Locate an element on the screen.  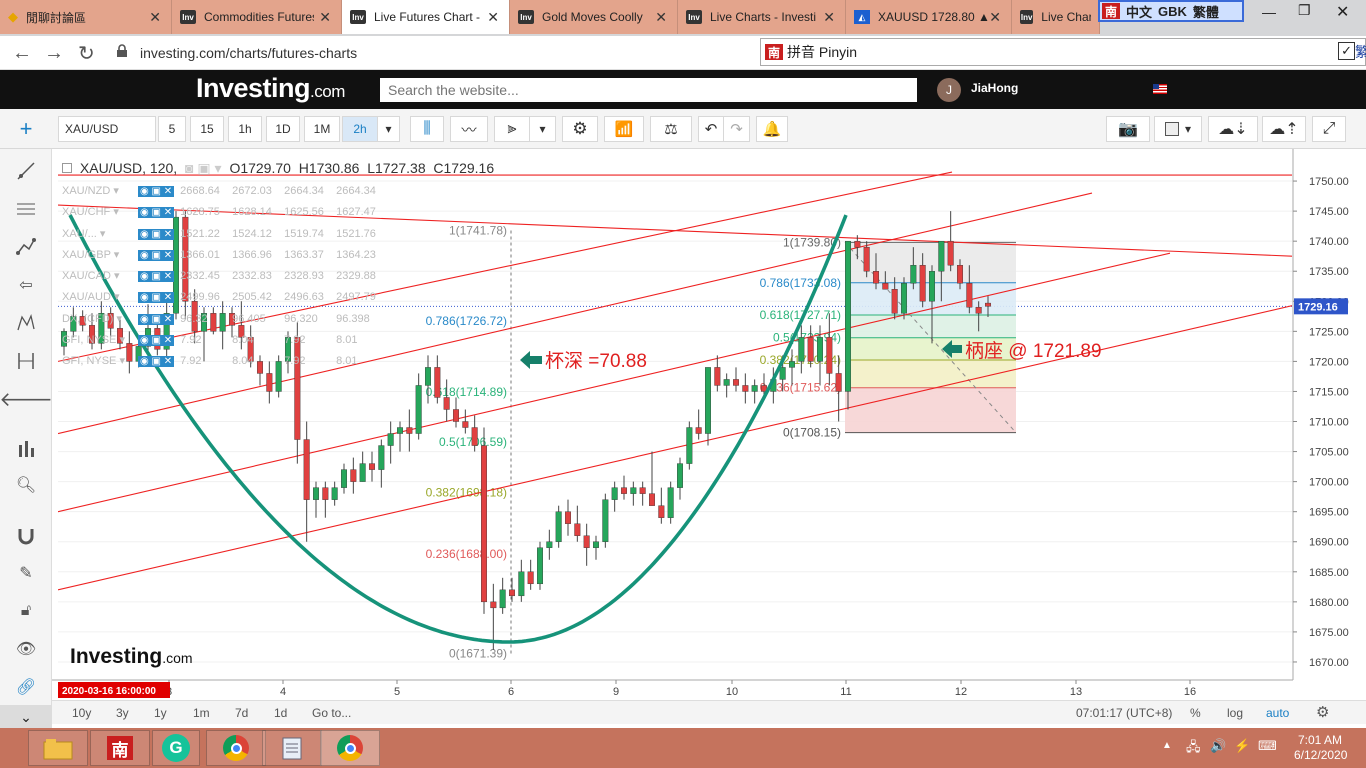
chrome-app-icon is located at coordinates (236, 748).